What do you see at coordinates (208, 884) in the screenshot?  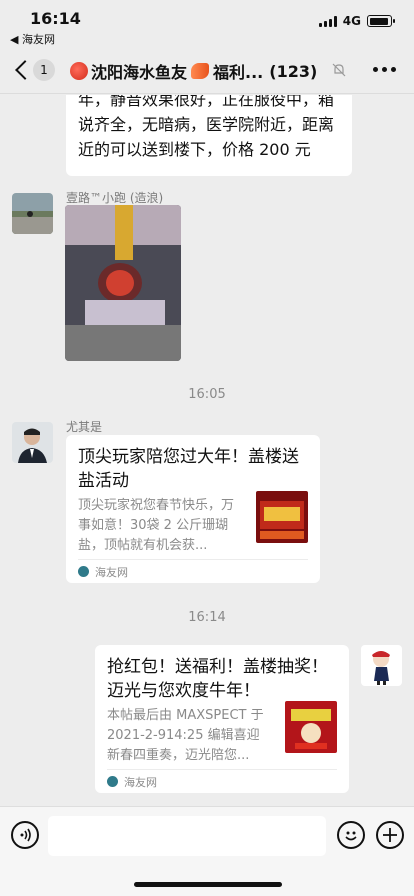 I see `home-indicator` at bounding box center [208, 884].